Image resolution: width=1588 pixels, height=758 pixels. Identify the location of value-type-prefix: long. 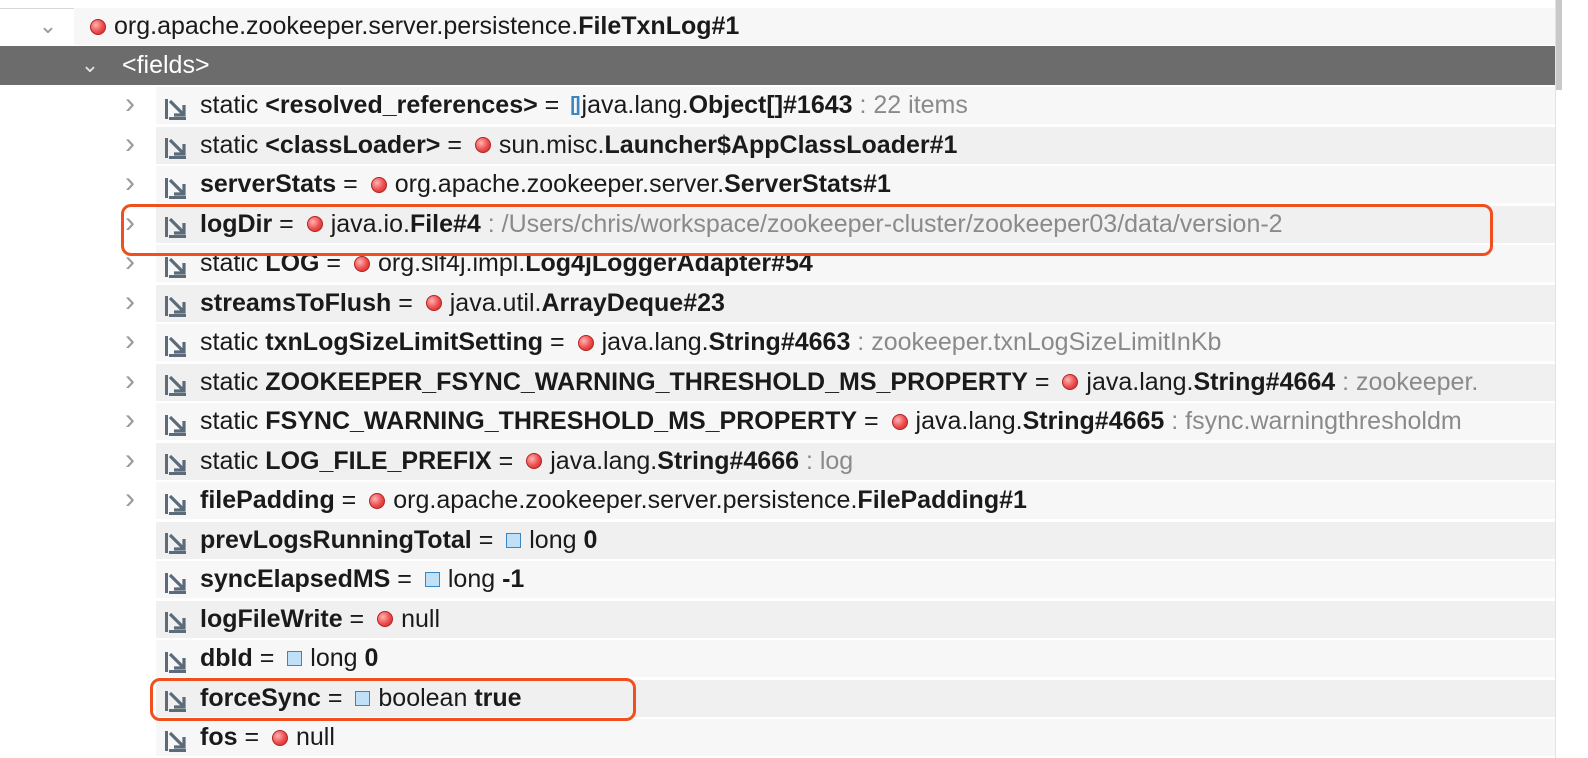
(475, 579).